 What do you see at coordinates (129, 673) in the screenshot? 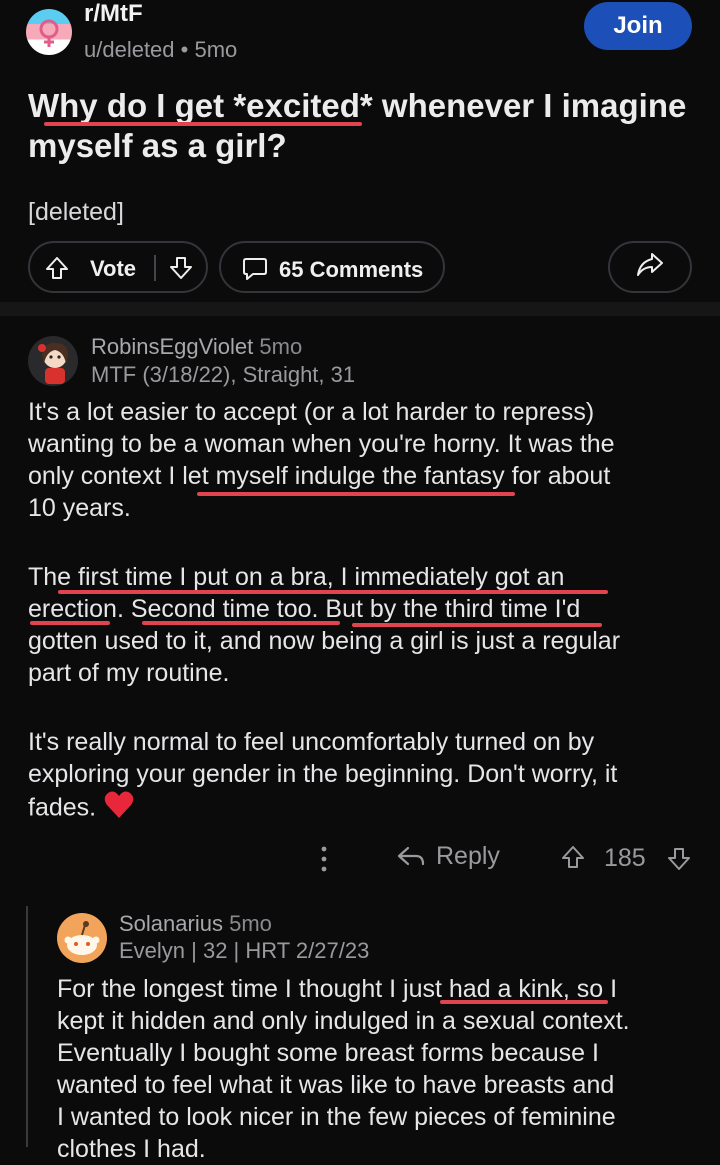
I see `comment-line: part of my routine.` at bounding box center [129, 673].